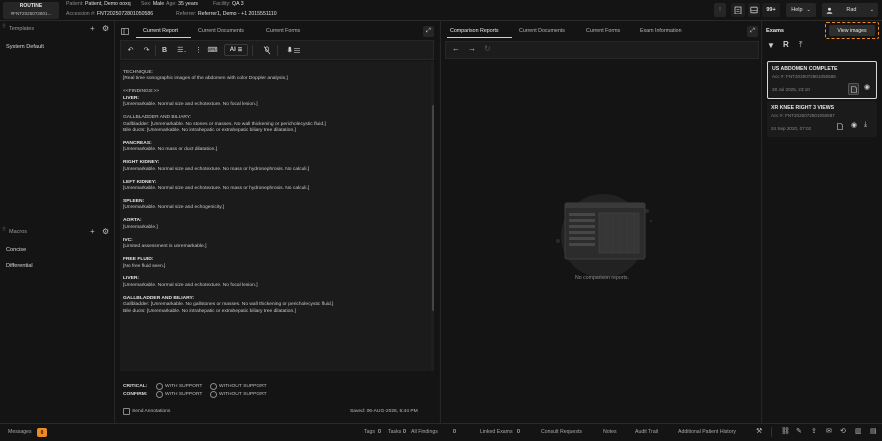  I want to click on empty-reports-icon, so click(604, 236).